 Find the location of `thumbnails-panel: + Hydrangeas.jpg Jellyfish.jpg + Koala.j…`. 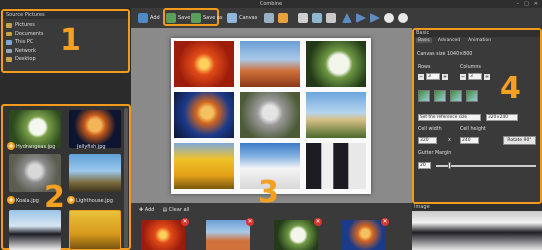

thumbnails-panel: + Hydrangeas.jpg Jellyfish.jpg + Koala.j… is located at coordinates (66, 177).